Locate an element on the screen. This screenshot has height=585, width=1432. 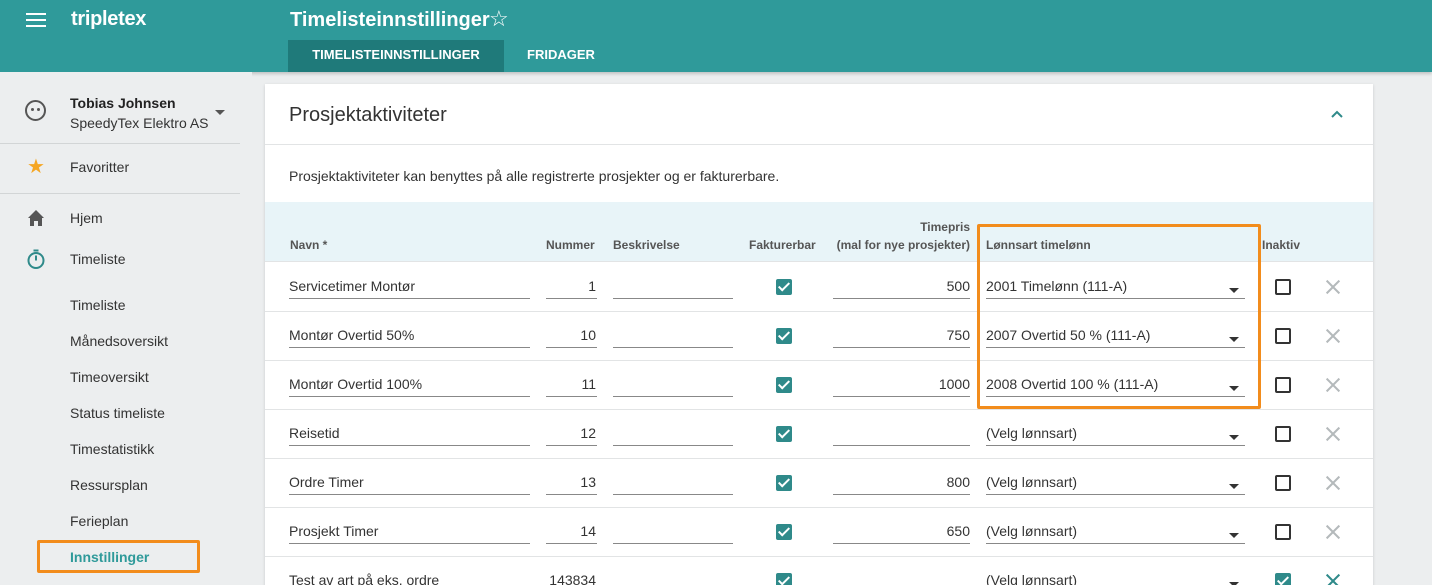
section-title: Prosjektaktiviteter is located at coordinates (368, 115).